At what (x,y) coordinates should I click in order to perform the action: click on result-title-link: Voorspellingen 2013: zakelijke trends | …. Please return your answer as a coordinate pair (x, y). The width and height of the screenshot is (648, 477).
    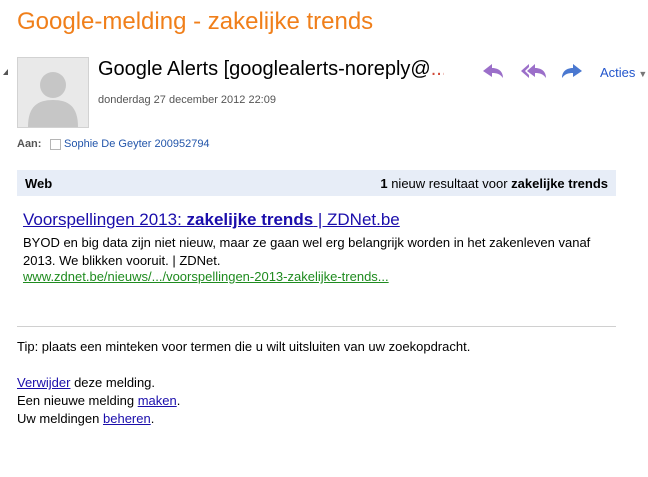
    Looking at the image, I should click on (211, 220).